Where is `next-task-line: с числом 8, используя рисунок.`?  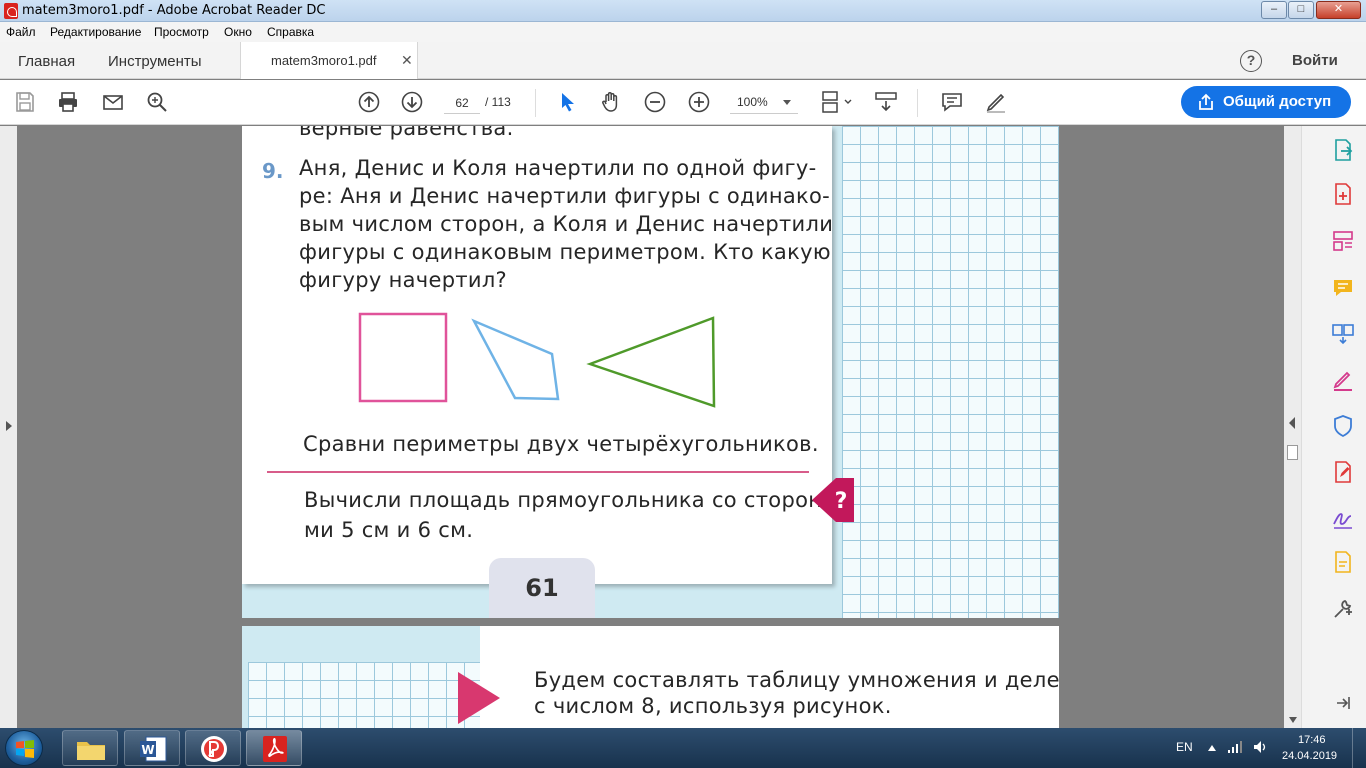
next-task-line: с числом 8, используя рисунок. is located at coordinates (713, 706).